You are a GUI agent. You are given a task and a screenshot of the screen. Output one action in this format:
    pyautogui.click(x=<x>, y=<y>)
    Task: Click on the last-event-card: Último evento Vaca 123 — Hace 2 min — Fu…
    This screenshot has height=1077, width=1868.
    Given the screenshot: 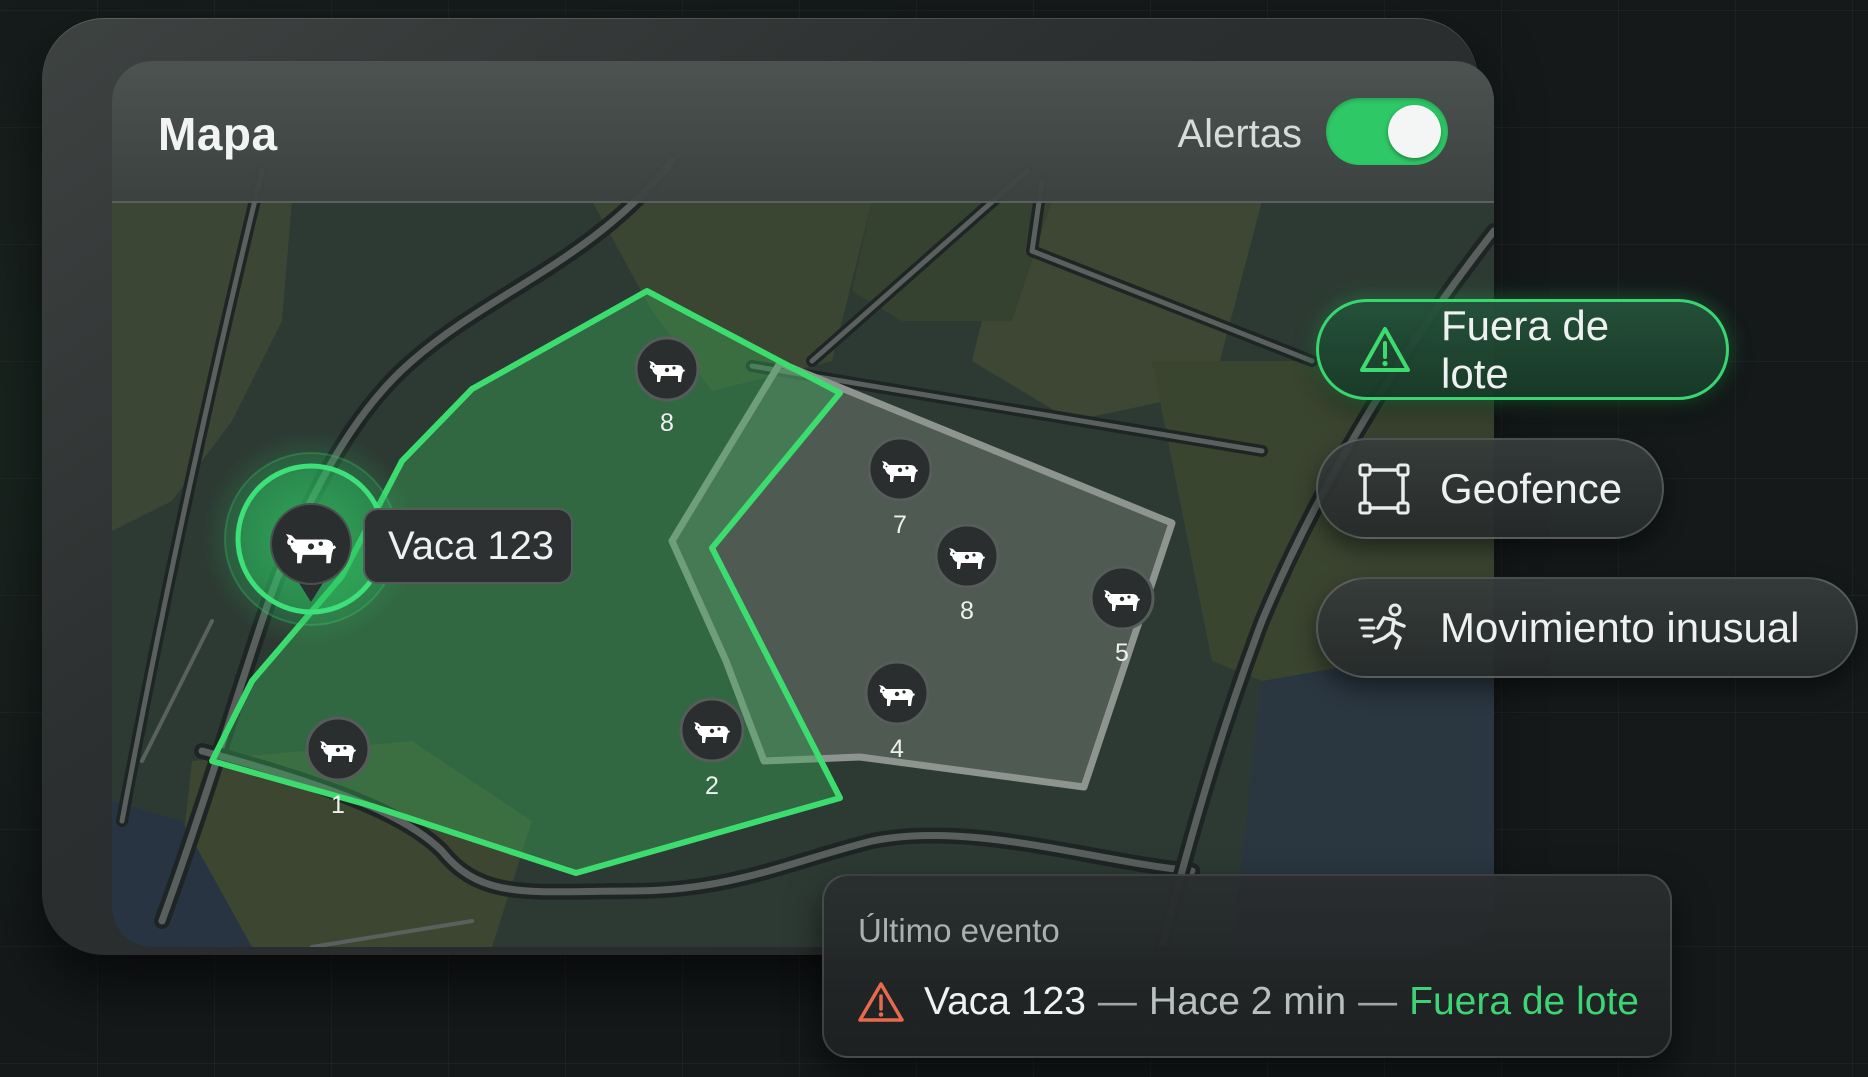 What is the action you would take?
    pyautogui.click(x=1247, y=966)
    